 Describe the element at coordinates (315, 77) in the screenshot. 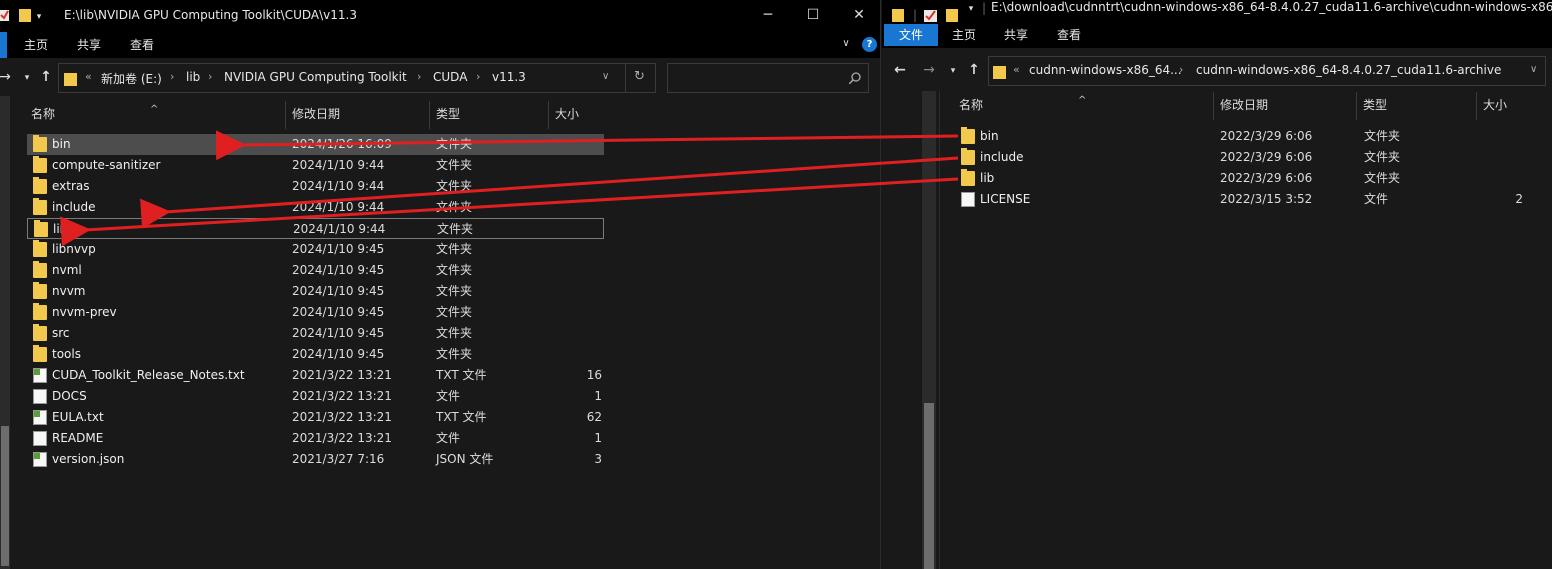

I see `breadcrumb-nvidia: NVIDIA GPU Computing Toolkit` at that location.